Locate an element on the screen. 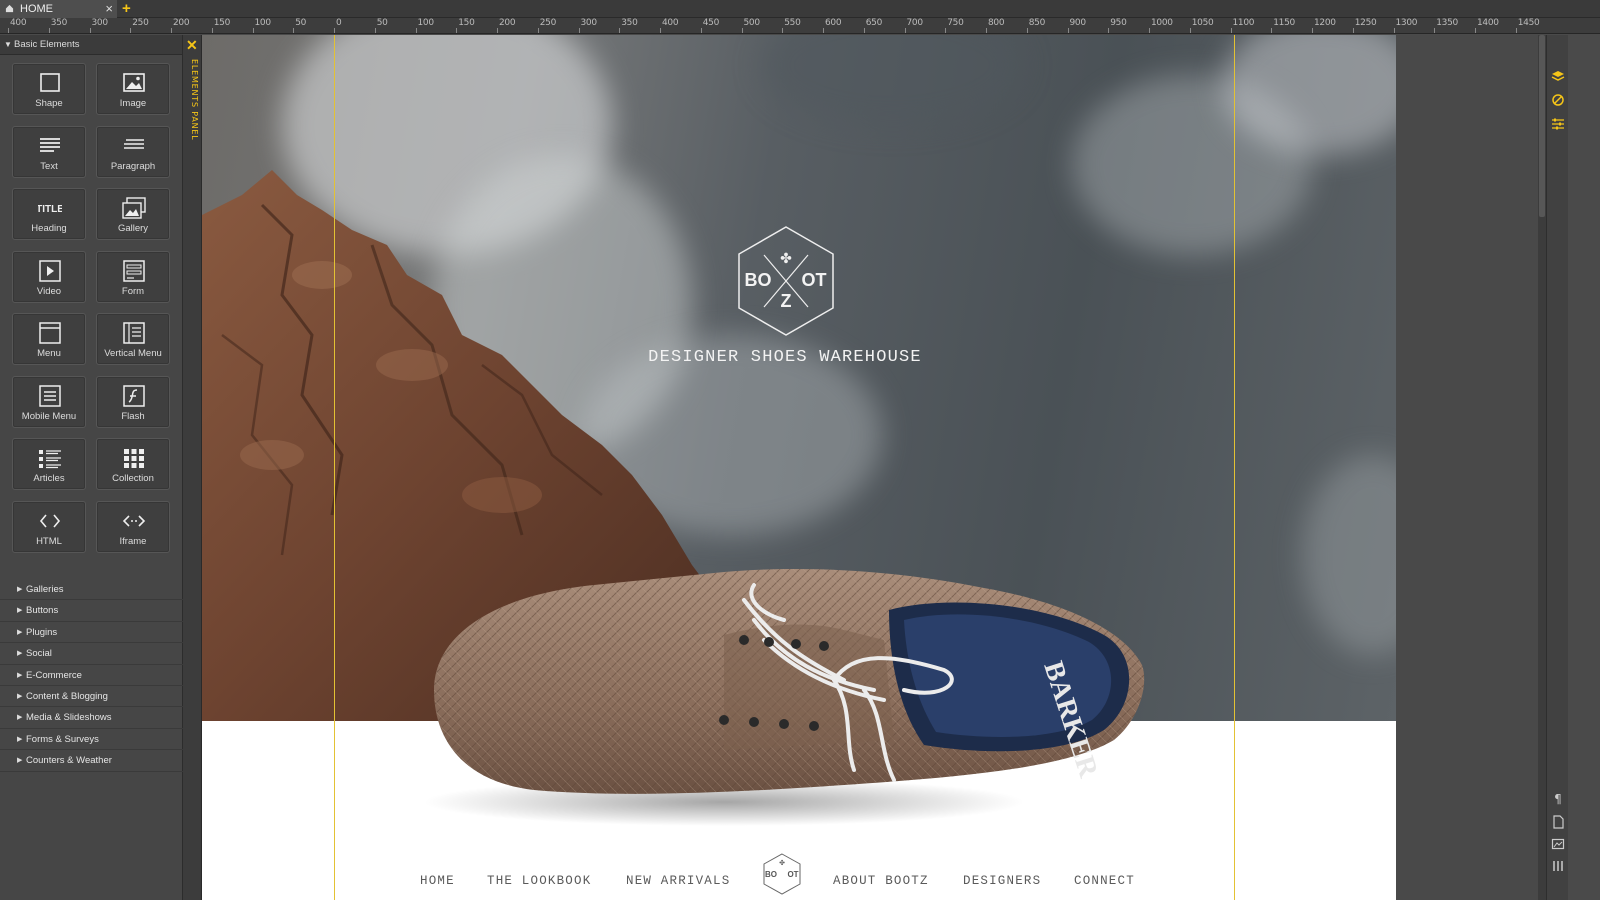 This screenshot has width=1600, height=900. category-label: Forms & Surveys is located at coordinates (62, 739).